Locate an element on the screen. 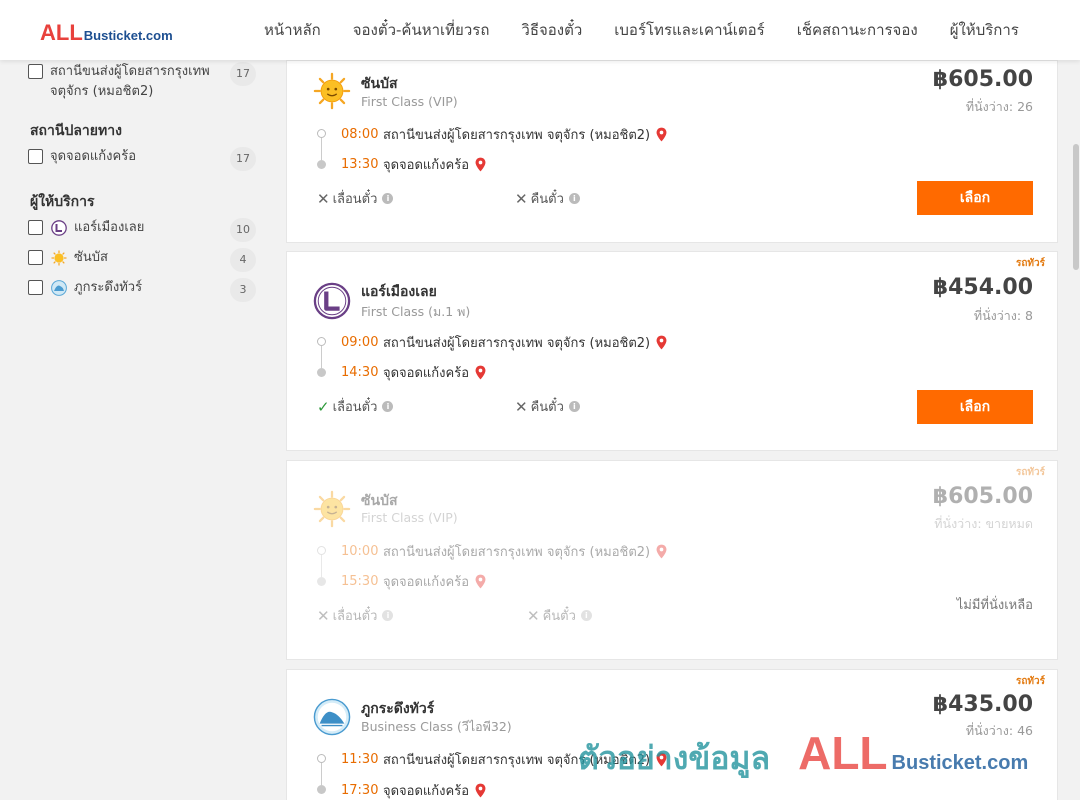  seats-available: ที่นั่งว่าง: 8 is located at coordinates (1003, 315).